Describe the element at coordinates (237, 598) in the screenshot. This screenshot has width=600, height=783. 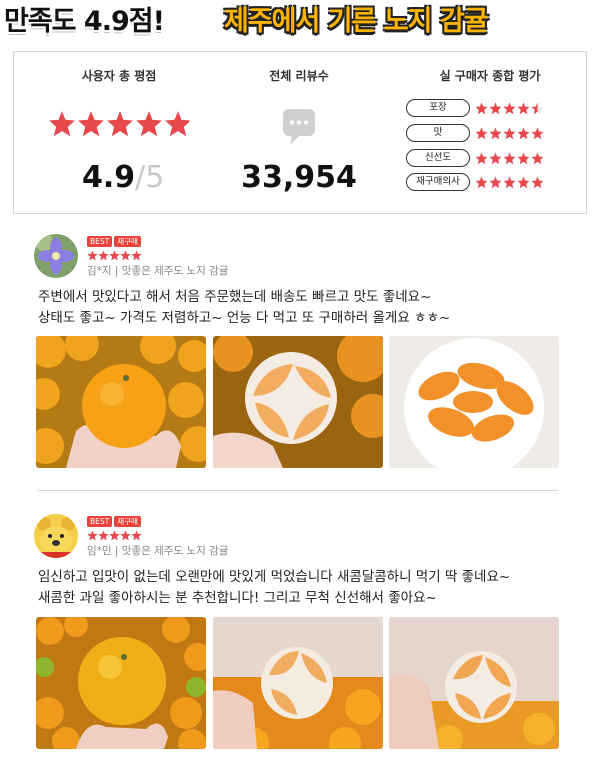
I see `review-text-line-2: 새콤한 과일 좋아하시는 분 추천합니다! 그리고 무척 신선해서 좋아요~` at that location.